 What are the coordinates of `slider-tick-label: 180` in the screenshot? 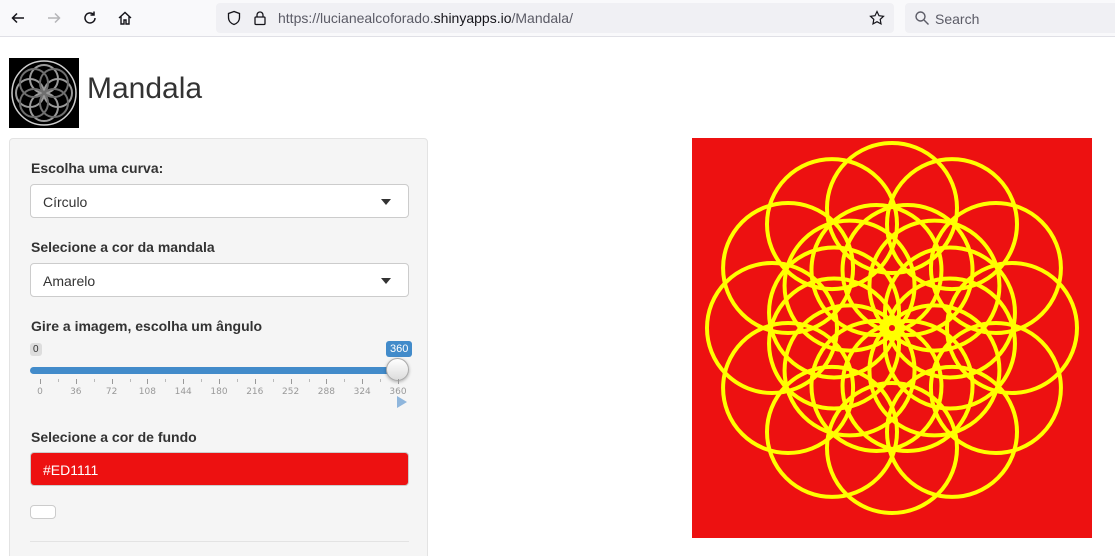 It's located at (219, 392).